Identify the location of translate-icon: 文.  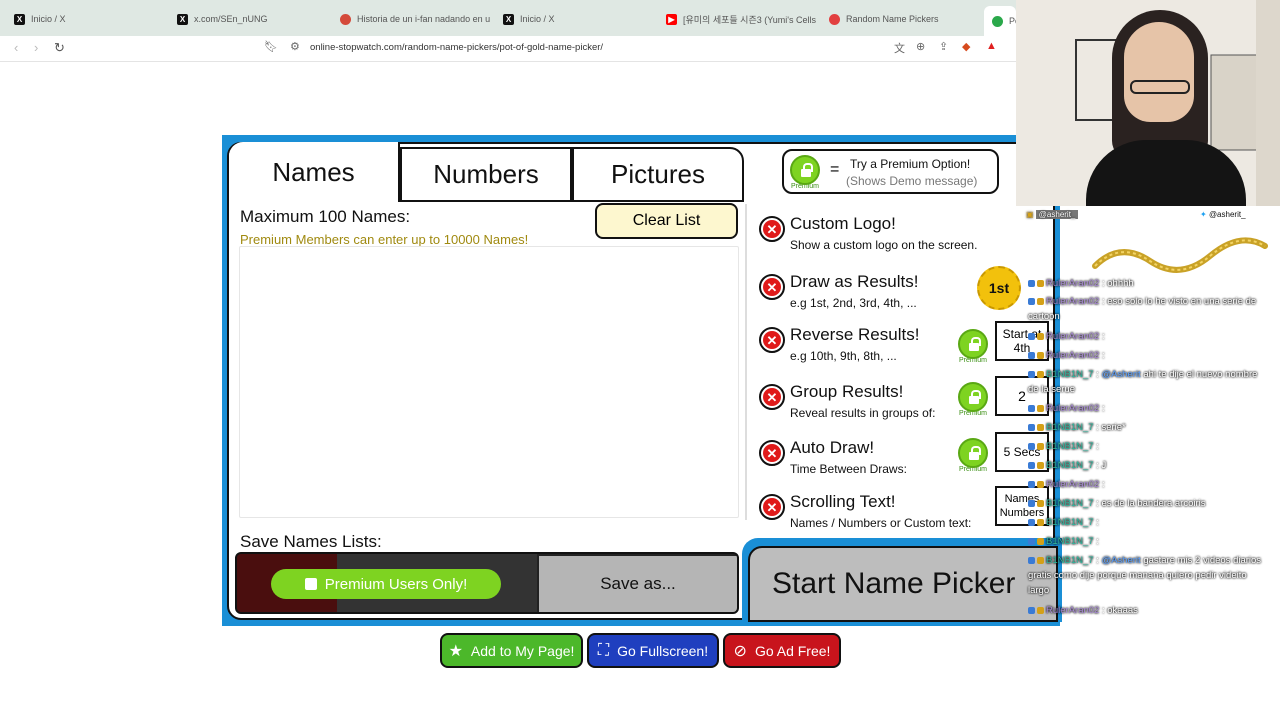
(899, 48).